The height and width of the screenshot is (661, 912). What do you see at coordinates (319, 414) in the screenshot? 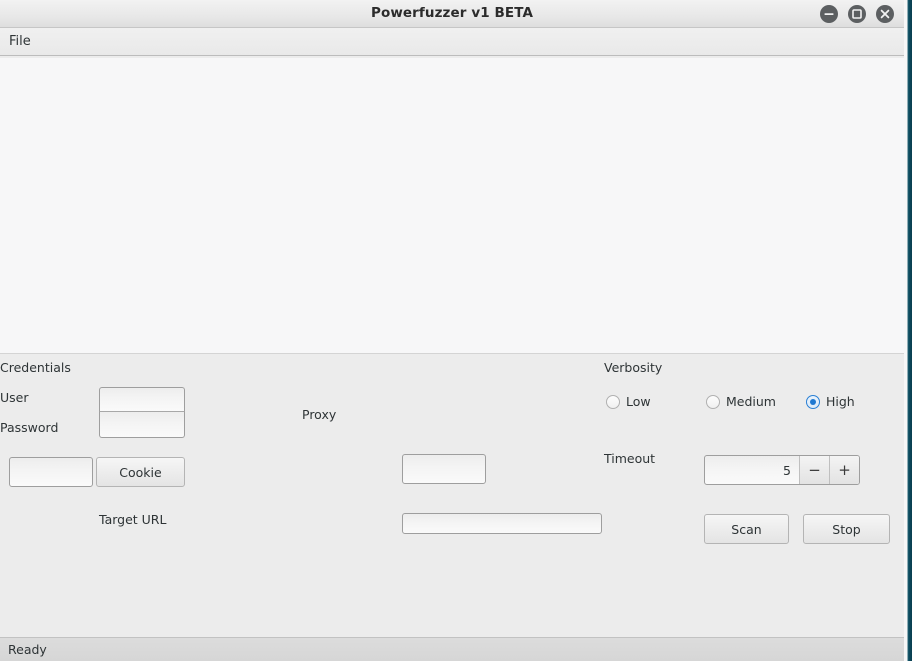
I see `proxy-label: Proxy` at bounding box center [319, 414].